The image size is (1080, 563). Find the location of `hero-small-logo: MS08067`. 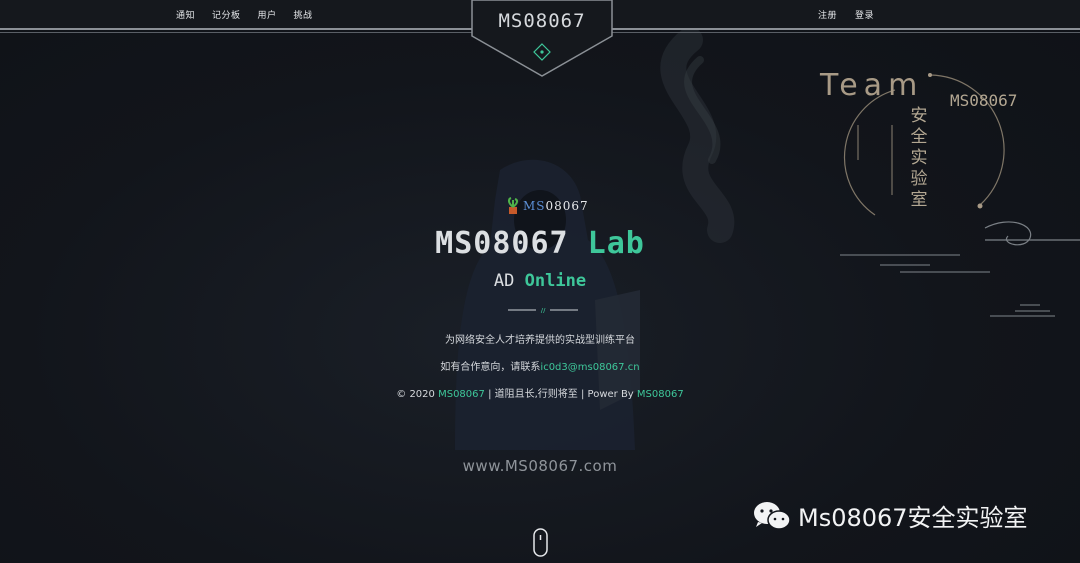

hero-small-logo: MS08067 is located at coordinates (547, 206).